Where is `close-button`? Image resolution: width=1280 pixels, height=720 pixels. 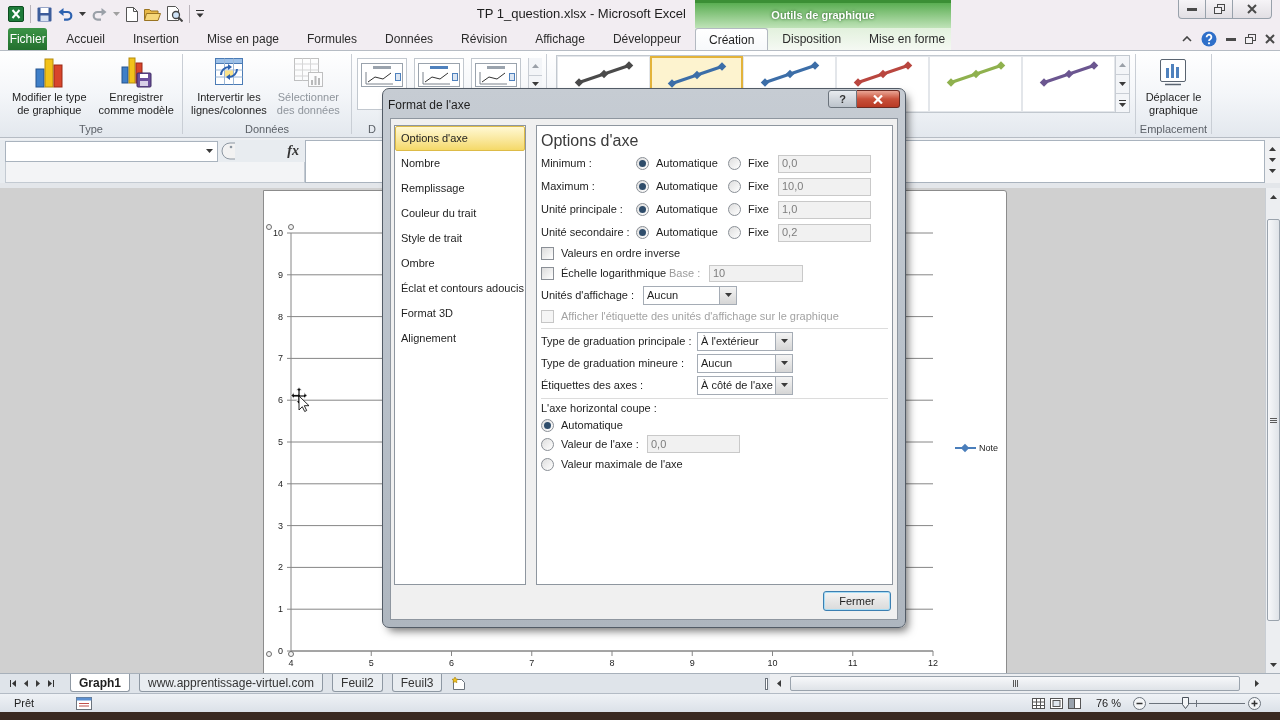
close-button is located at coordinates (878, 99).